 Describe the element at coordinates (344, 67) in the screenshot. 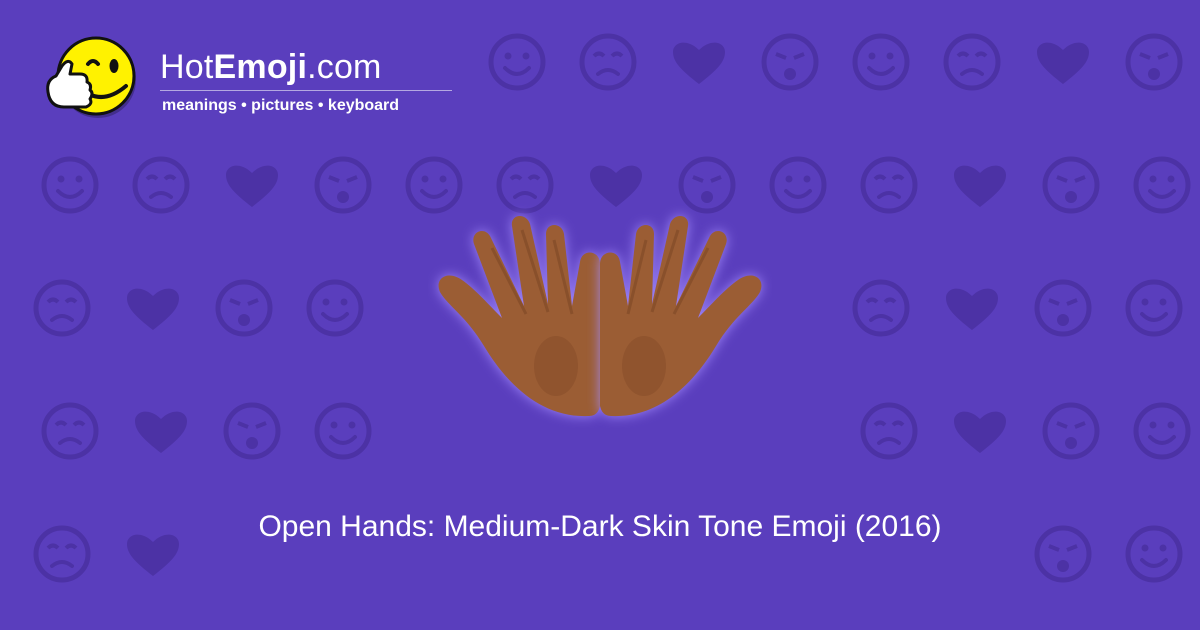

I see `brand-suffix: .com` at that location.